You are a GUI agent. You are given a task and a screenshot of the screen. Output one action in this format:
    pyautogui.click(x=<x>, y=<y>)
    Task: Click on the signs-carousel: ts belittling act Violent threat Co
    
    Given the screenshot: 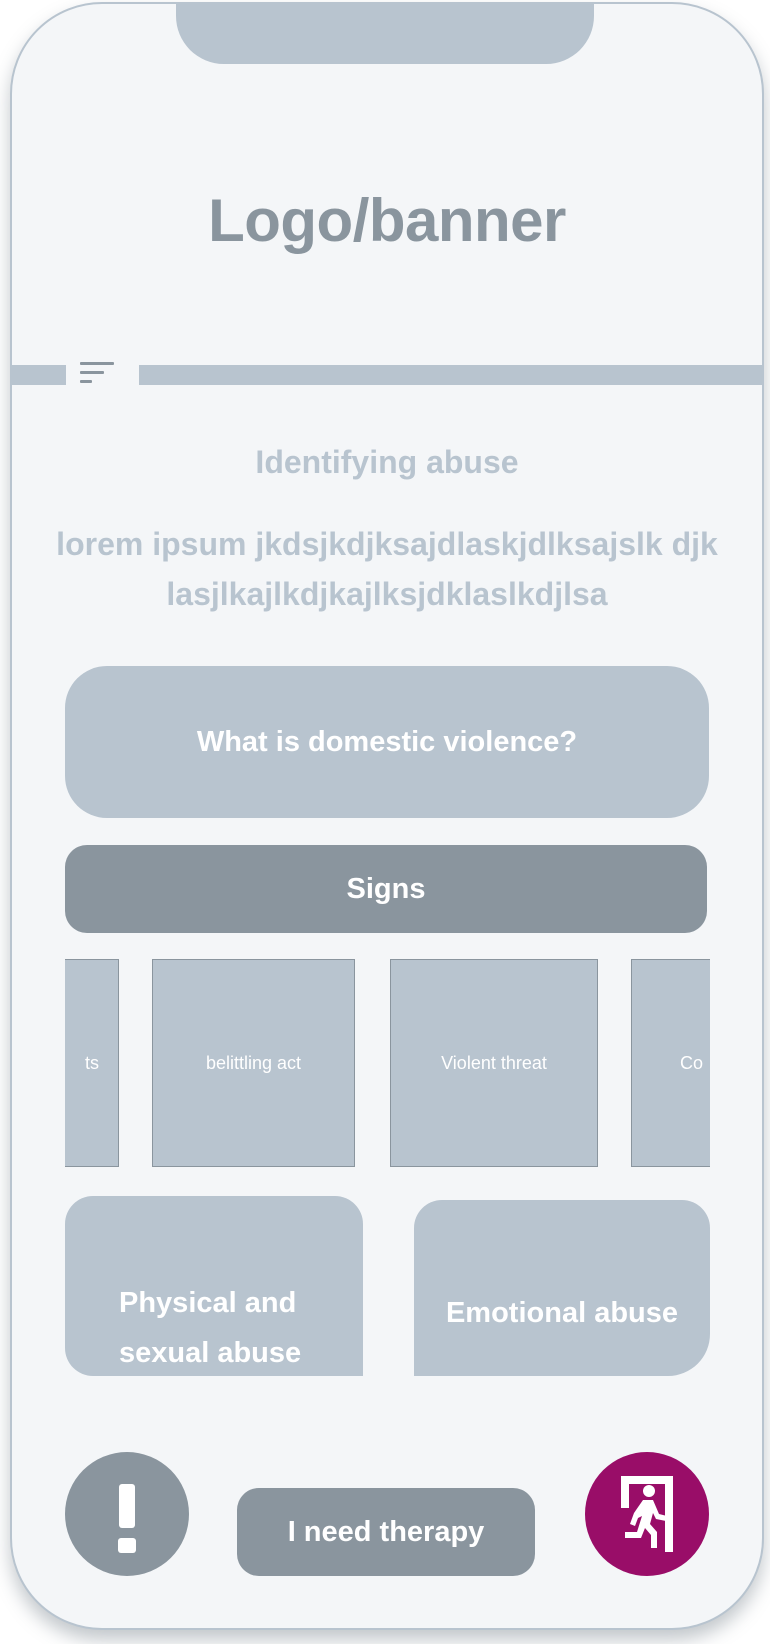 What is the action you would take?
    pyautogui.click(x=387, y=1065)
    